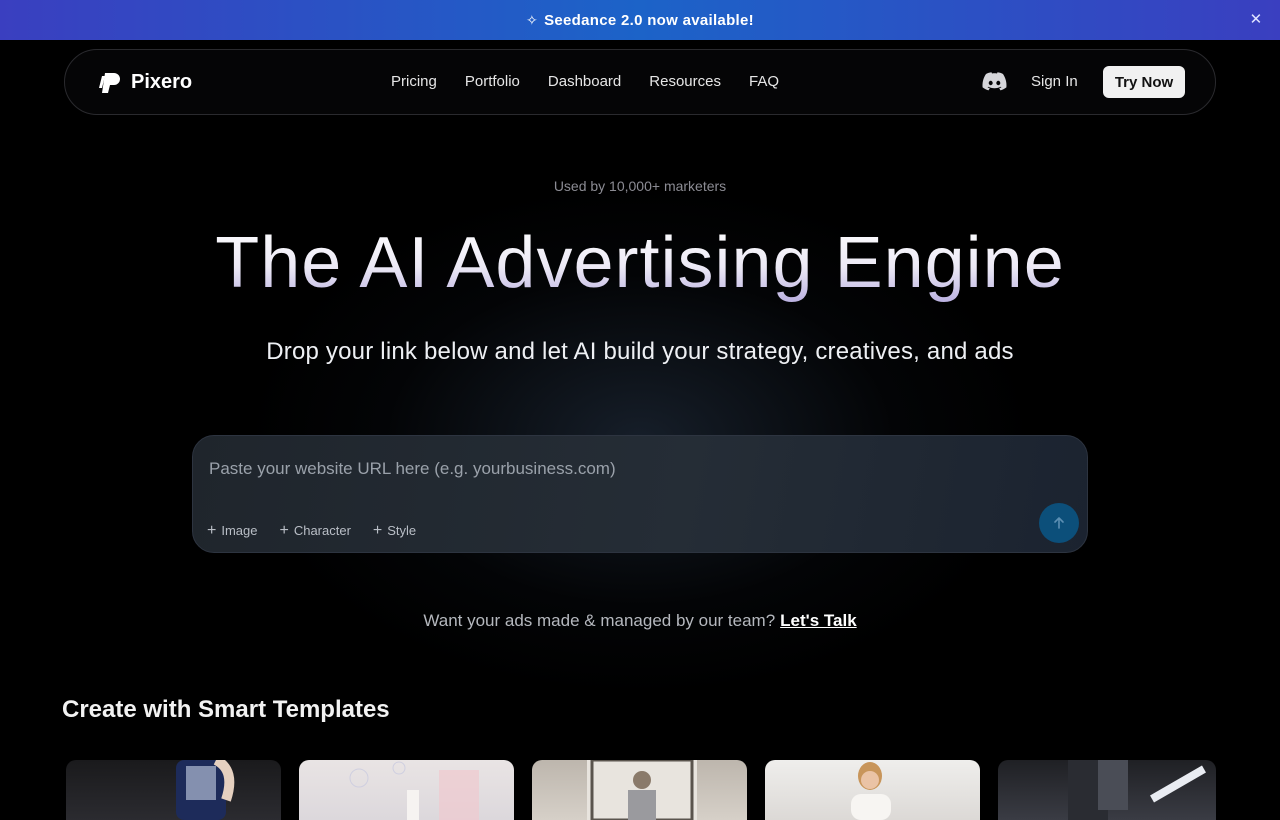 This screenshot has height=820, width=1280. Describe the element at coordinates (239, 530) in the screenshot. I see `chip-label: Image` at that location.